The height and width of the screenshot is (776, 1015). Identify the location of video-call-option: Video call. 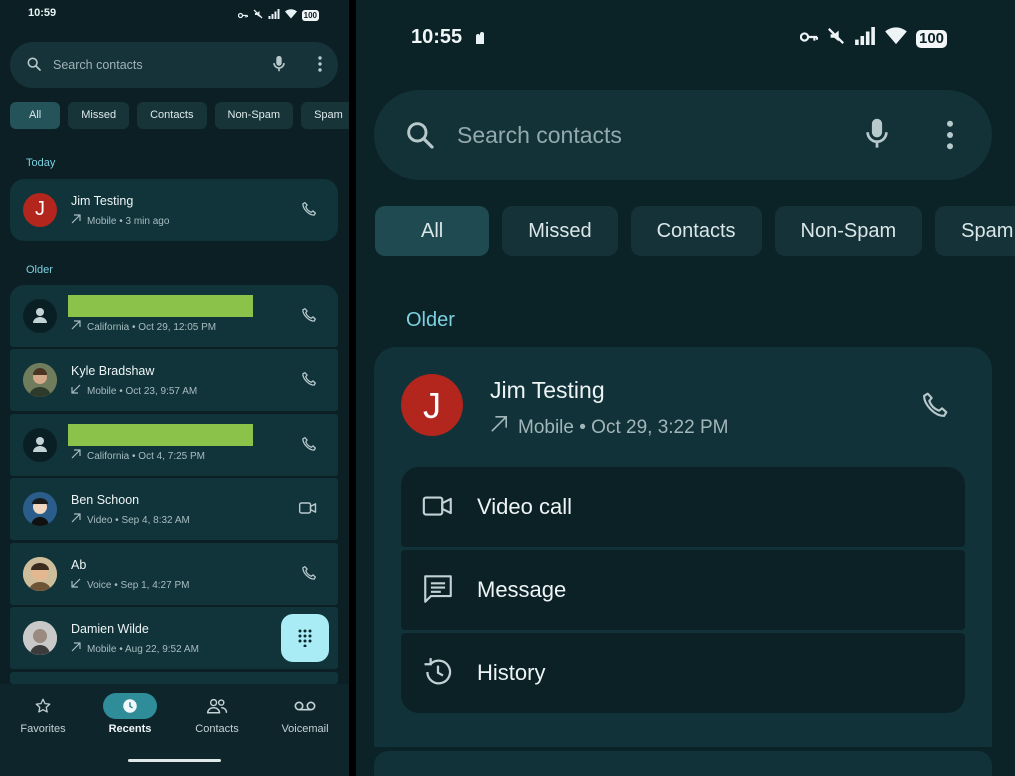
(683, 507).